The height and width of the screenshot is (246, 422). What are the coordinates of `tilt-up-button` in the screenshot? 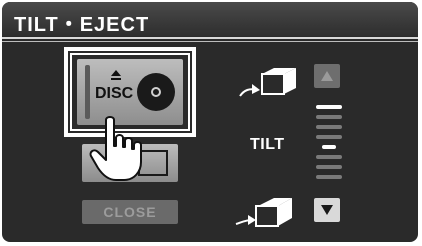 It's located at (327, 76).